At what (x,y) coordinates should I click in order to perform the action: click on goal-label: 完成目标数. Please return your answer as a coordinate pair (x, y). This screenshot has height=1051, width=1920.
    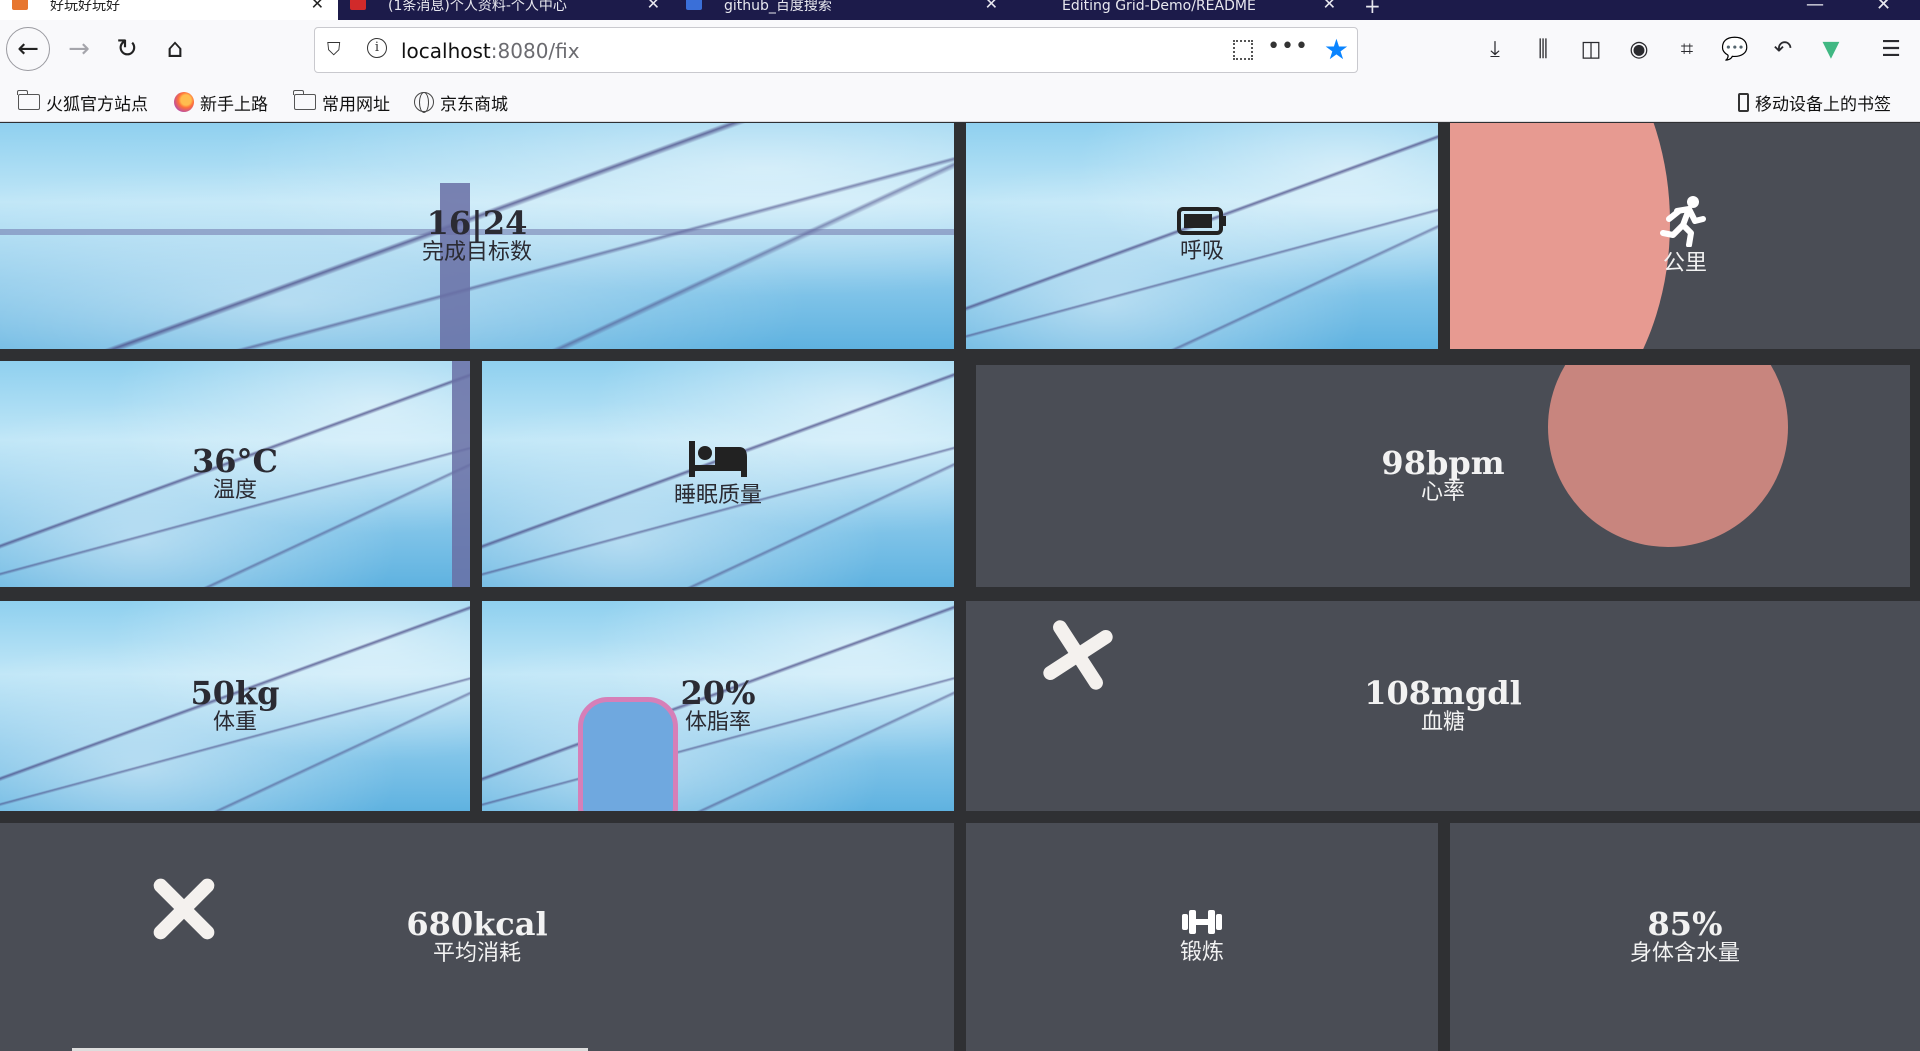
    Looking at the image, I should click on (476, 252).